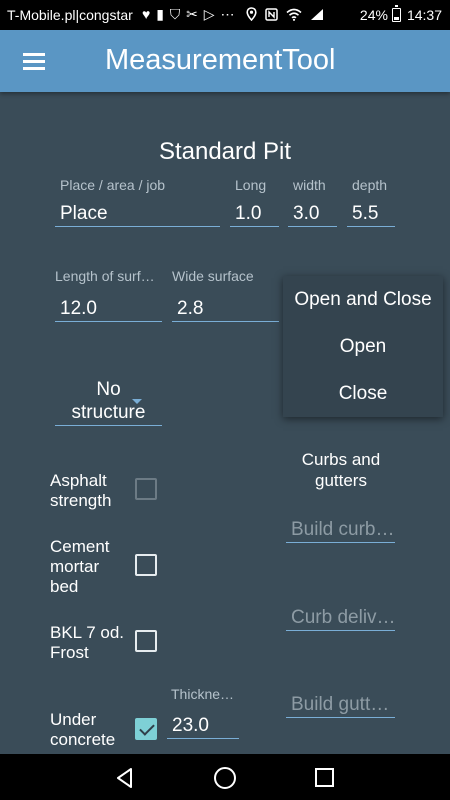 The height and width of the screenshot is (800, 450). What do you see at coordinates (83, 729) in the screenshot?
I see `under-concrete-label: Under concrete` at bounding box center [83, 729].